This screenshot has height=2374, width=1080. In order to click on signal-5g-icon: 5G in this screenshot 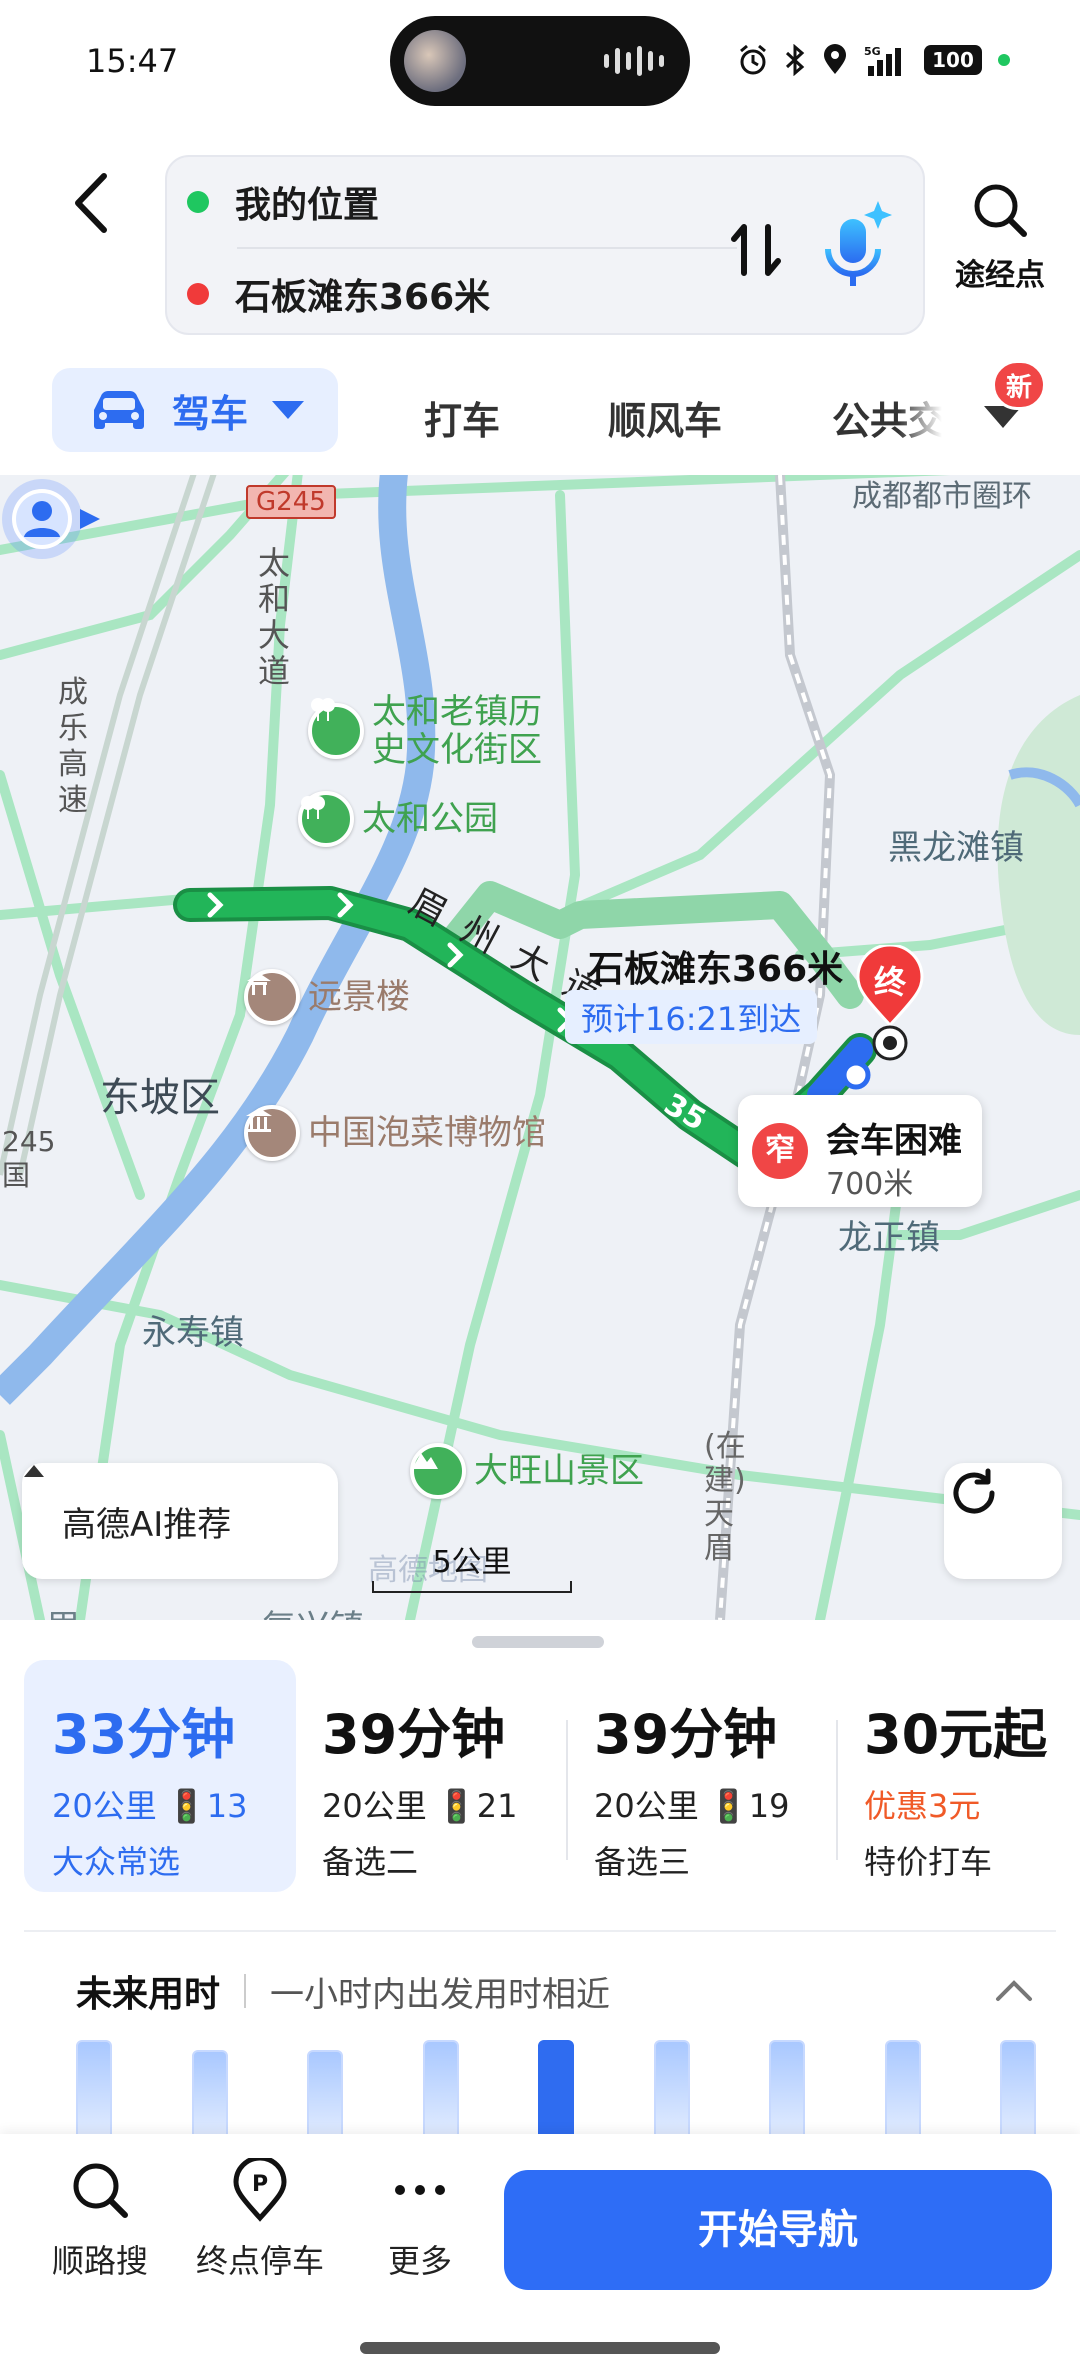, I will do `click(882, 60)`.